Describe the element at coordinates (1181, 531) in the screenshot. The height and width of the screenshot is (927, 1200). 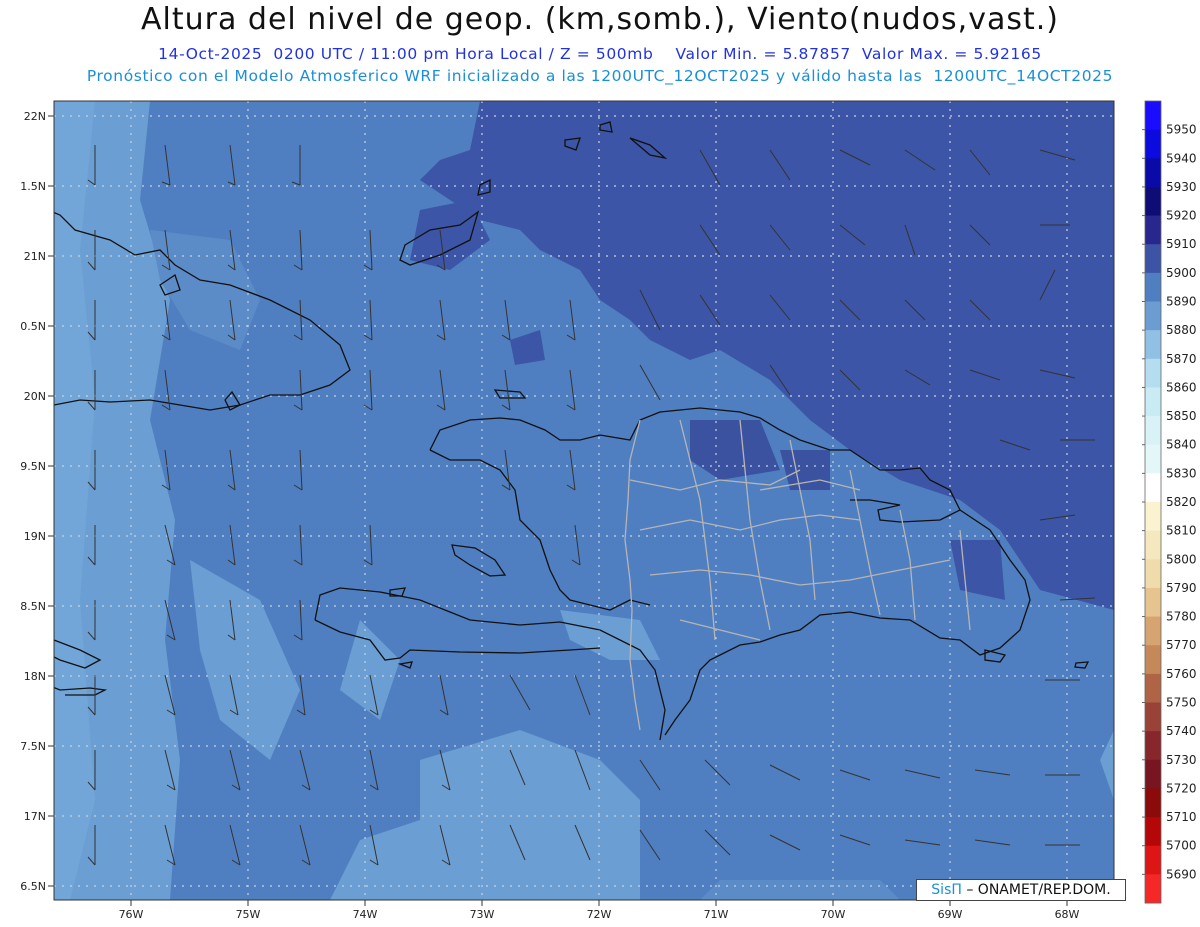
I see `colorbar-label: 5810` at that location.